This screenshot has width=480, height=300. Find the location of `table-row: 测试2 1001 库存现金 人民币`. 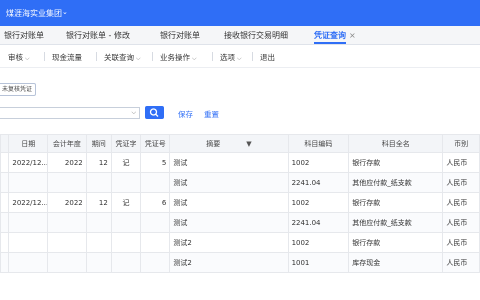

table-row: 测试2 1001 库存现金 人民币 is located at coordinates (240, 262).